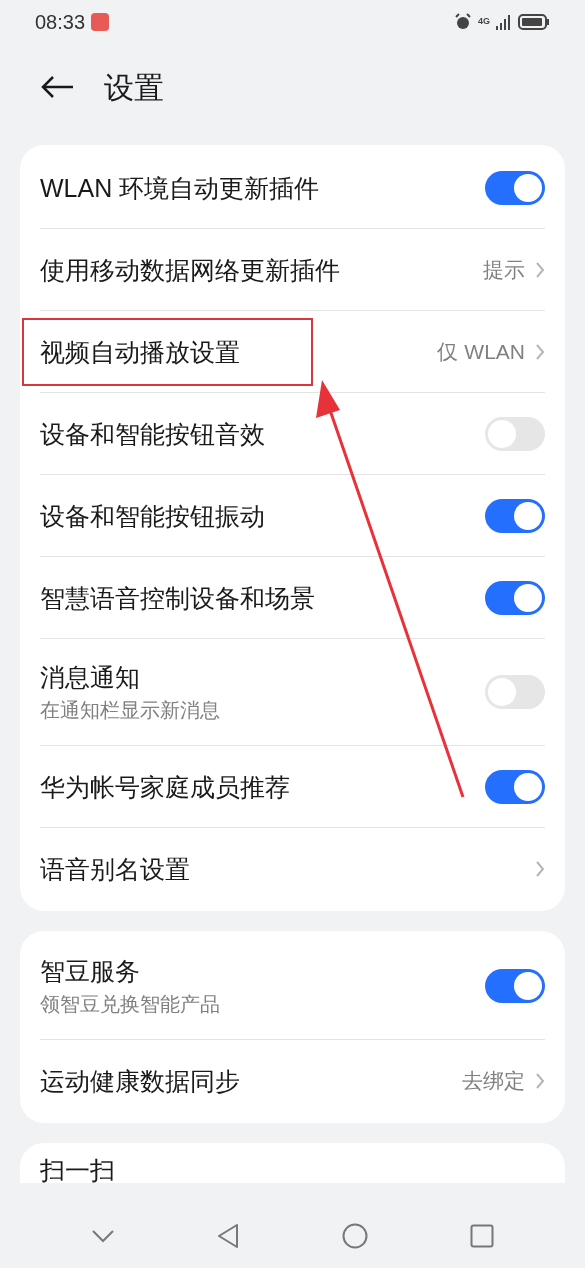  What do you see at coordinates (77, 1170) in the screenshot?
I see `row-title: 扫一扫` at bounding box center [77, 1170].